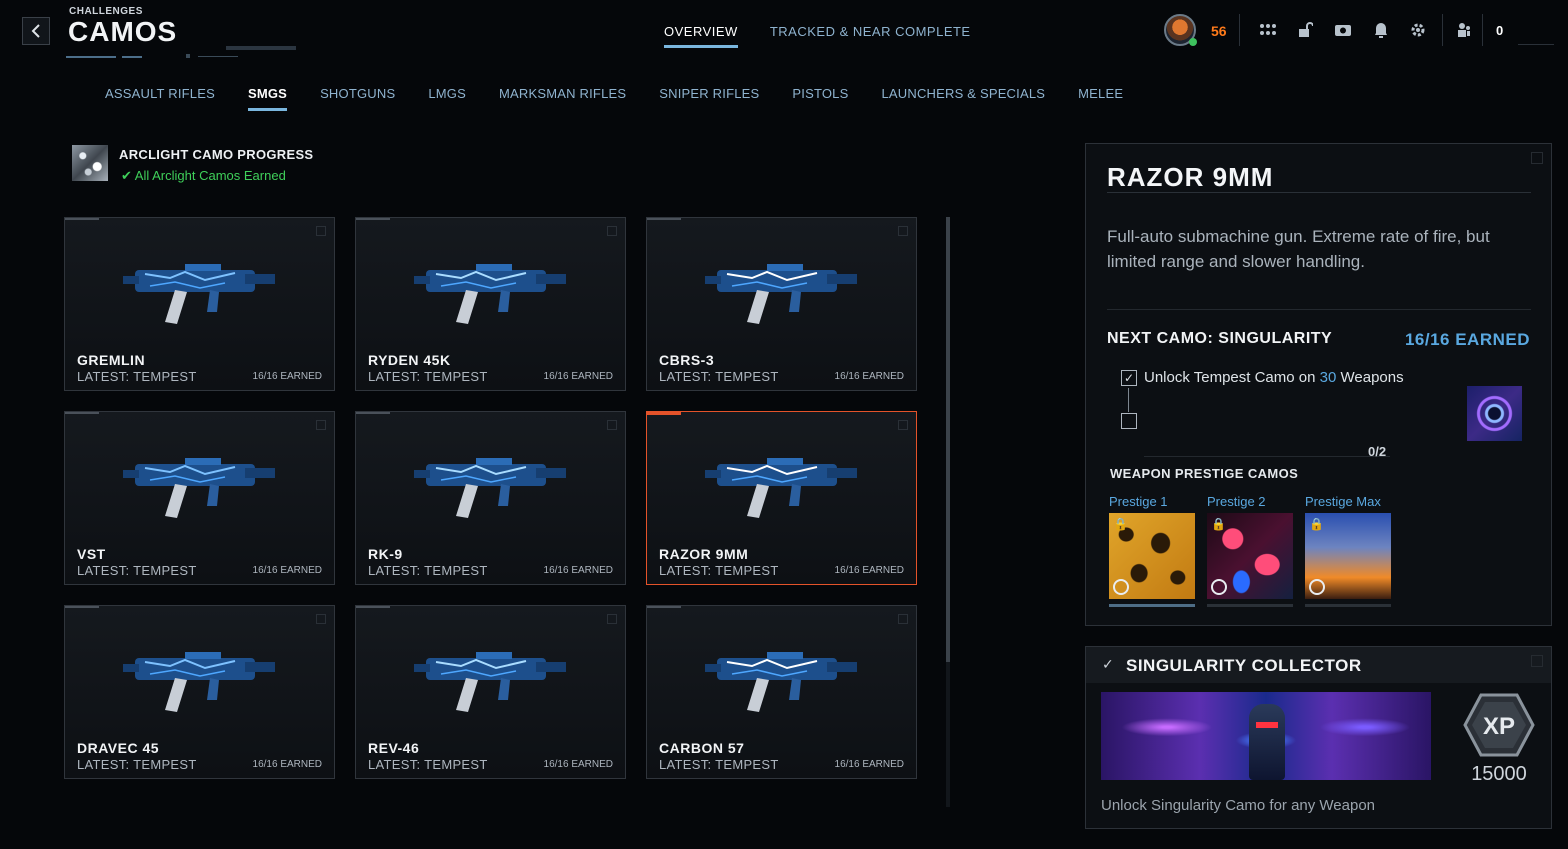 This screenshot has height=849, width=1568. I want to click on prestige-2-swatch: 🔒, so click(1250, 556).